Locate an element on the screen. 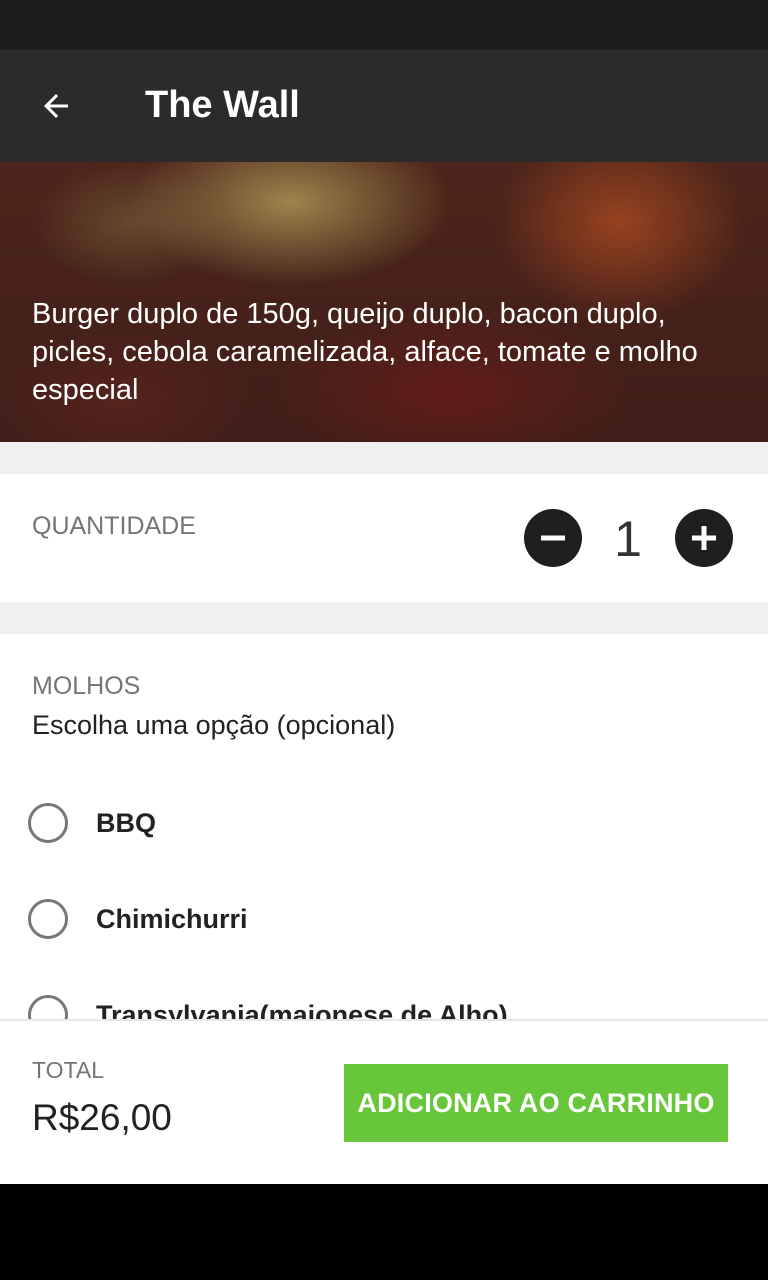 The width and height of the screenshot is (768, 1280). sauce-option-chimichurri: Chimichurri is located at coordinates (378, 929).